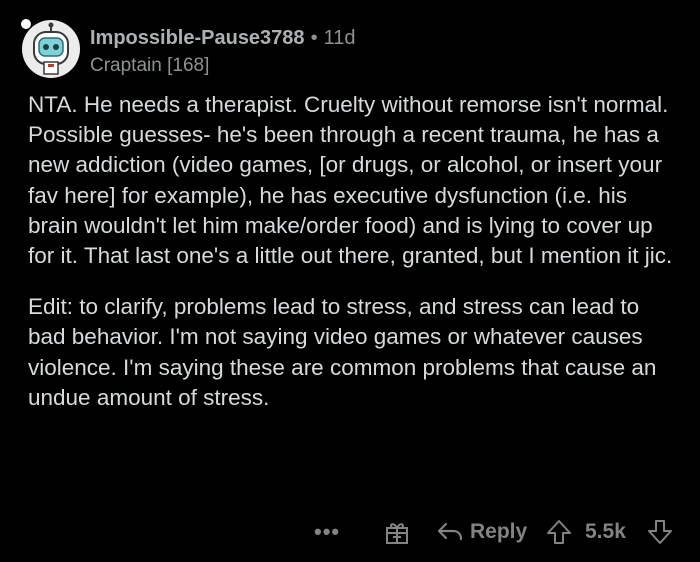 The width and height of the screenshot is (700, 562). I want to click on upvote-arrow-icon, so click(559, 532).